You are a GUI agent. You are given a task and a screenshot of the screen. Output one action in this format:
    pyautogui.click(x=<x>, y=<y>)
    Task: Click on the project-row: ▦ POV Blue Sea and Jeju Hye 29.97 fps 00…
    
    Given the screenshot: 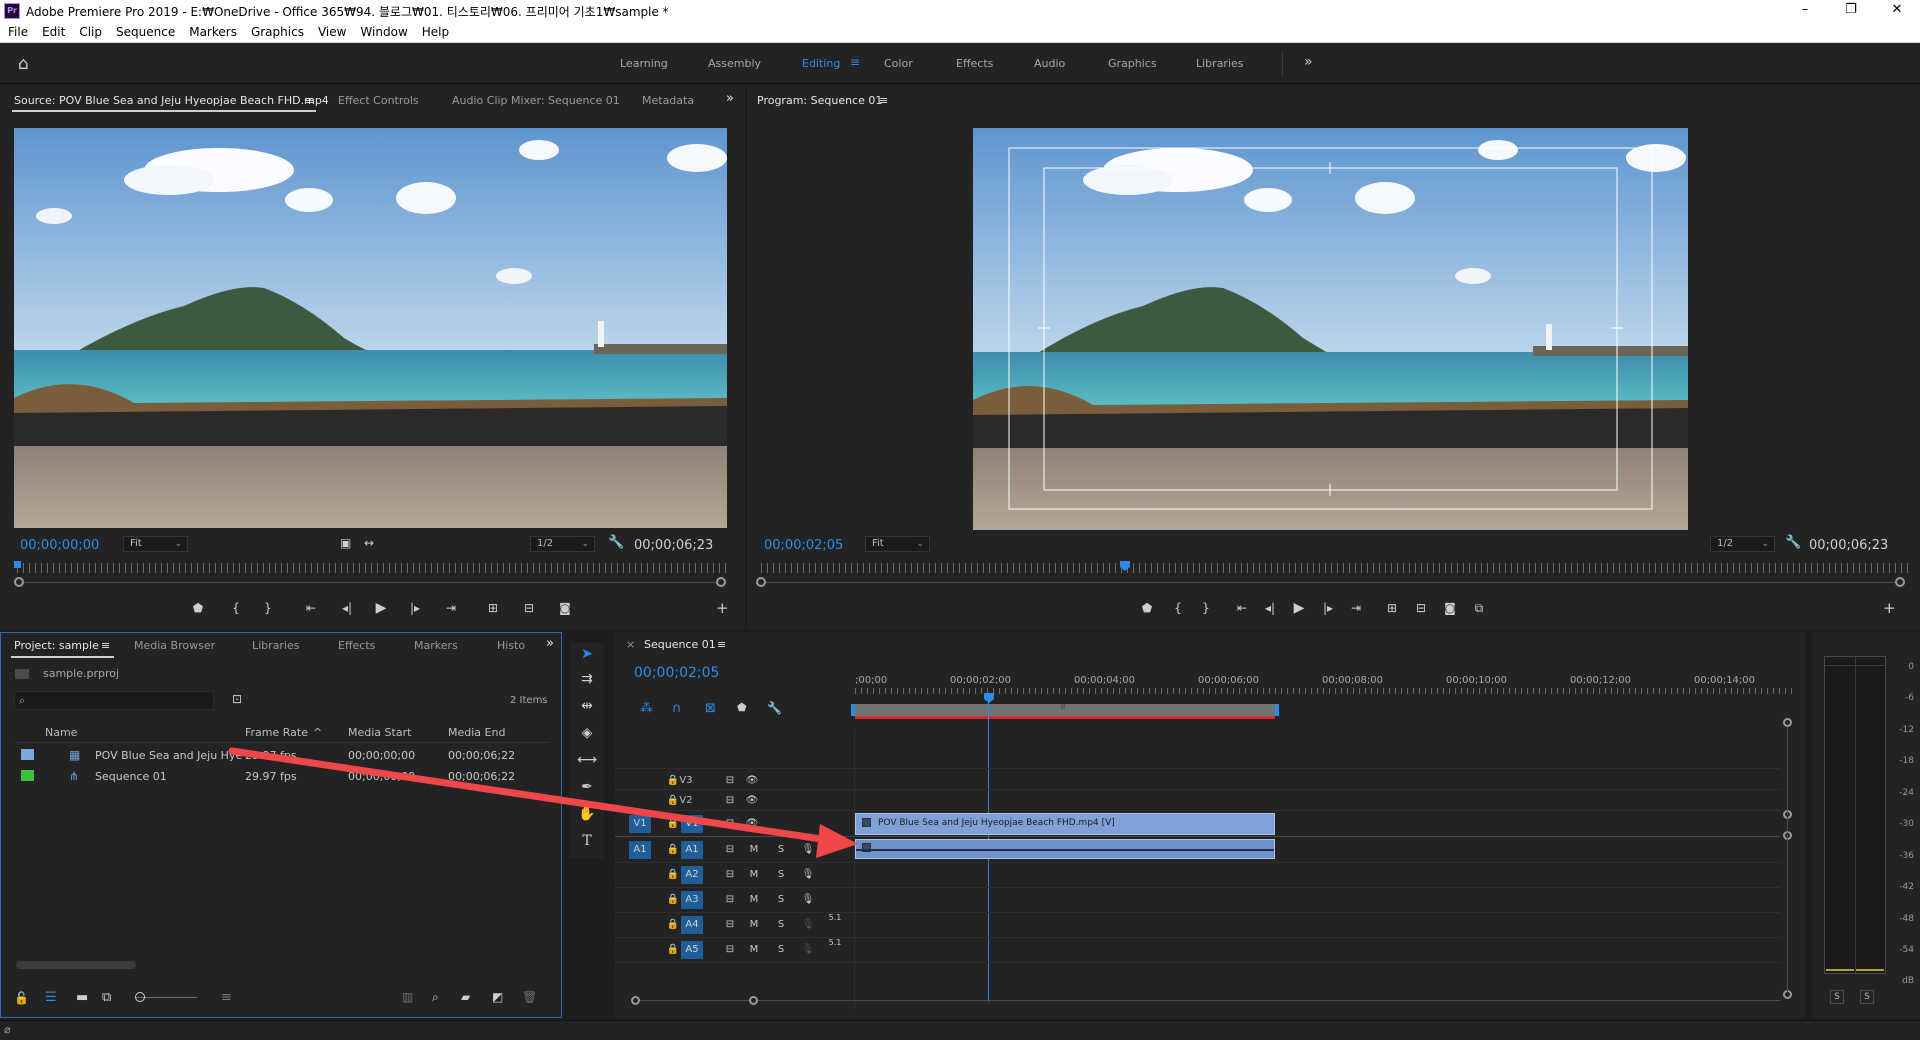 What is the action you would take?
    pyautogui.click(x=282, y=755)
    